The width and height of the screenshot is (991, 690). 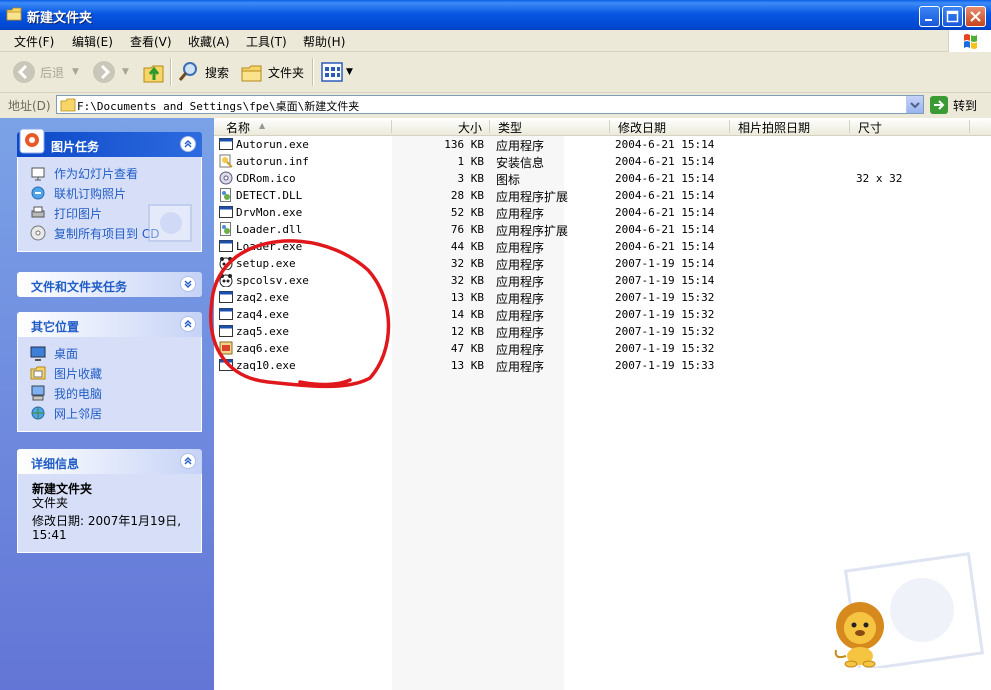 I want to click on back-dropdown-icon: ▼, so click(x=75, y=72).